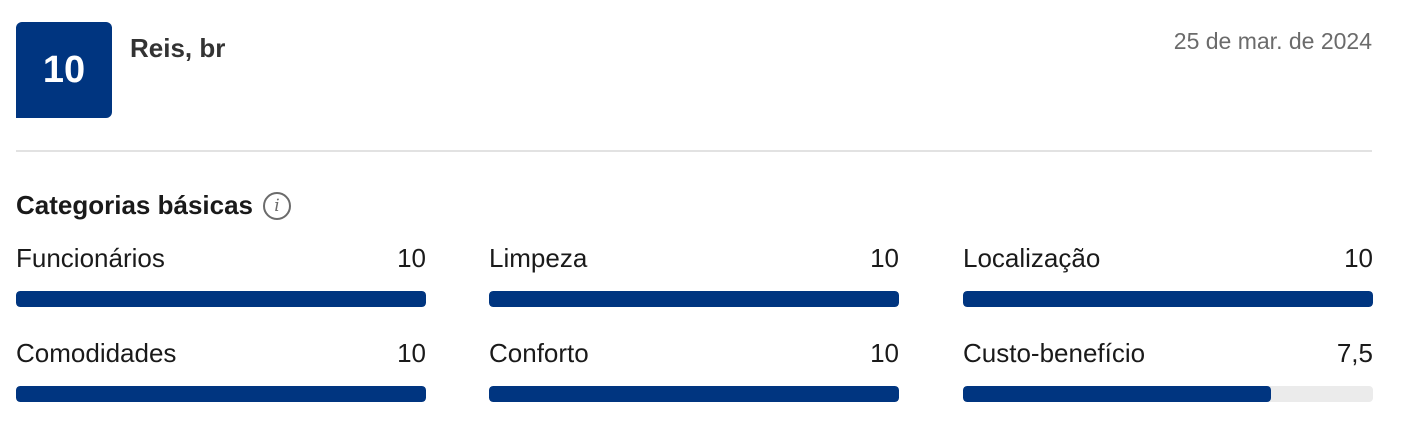  Describe the element at coordinates (1032, 258) in the screenshot. I see `category-label: Localização` at that location.